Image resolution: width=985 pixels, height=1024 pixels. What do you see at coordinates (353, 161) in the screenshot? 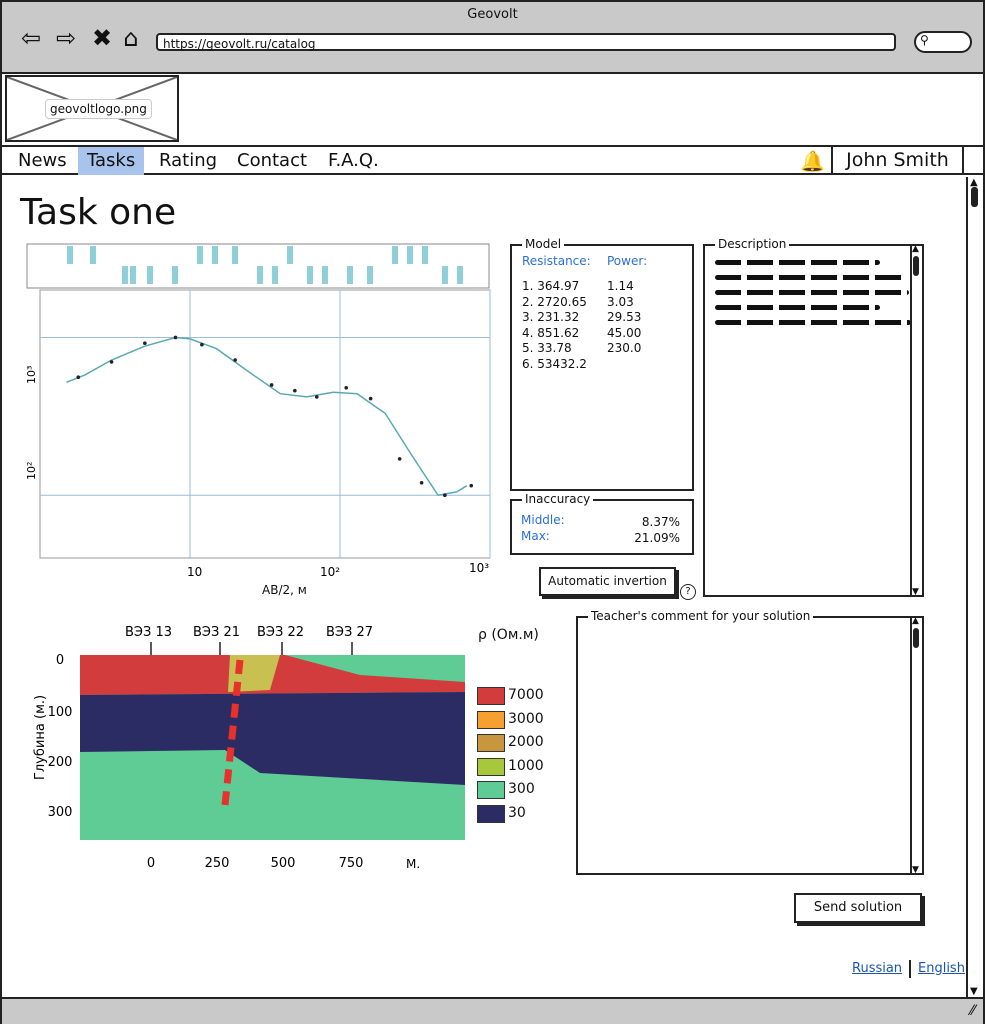
I see `menu-item-faq: F.A.Q.` at bounding box center [353, 161].